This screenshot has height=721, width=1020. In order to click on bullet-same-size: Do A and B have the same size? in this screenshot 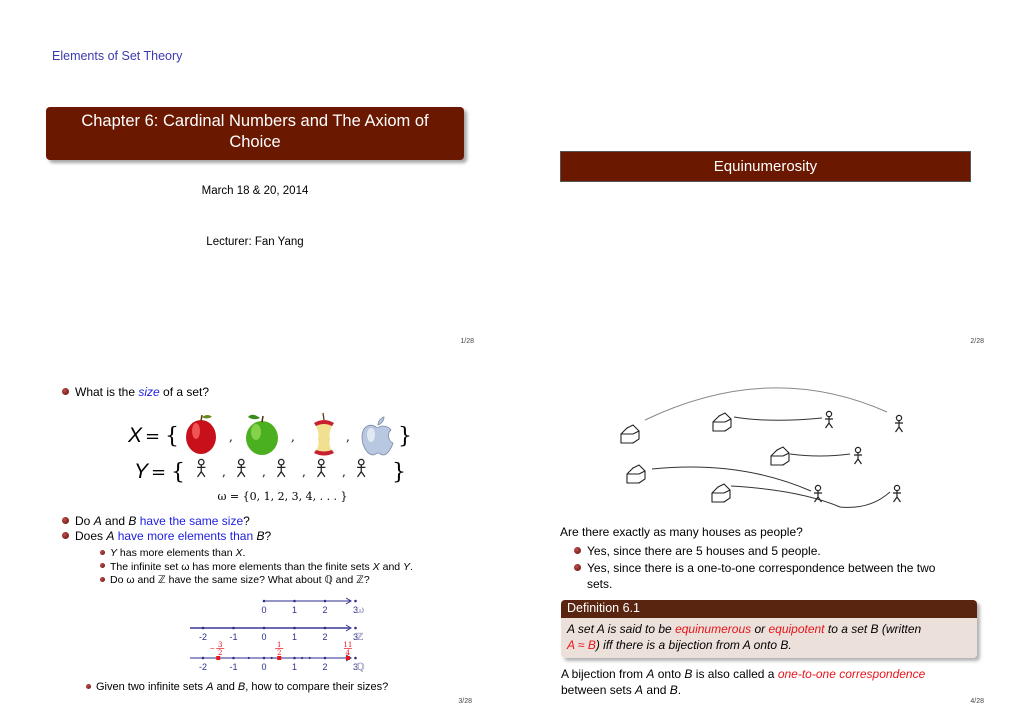, I will do `click(166, 521)`.